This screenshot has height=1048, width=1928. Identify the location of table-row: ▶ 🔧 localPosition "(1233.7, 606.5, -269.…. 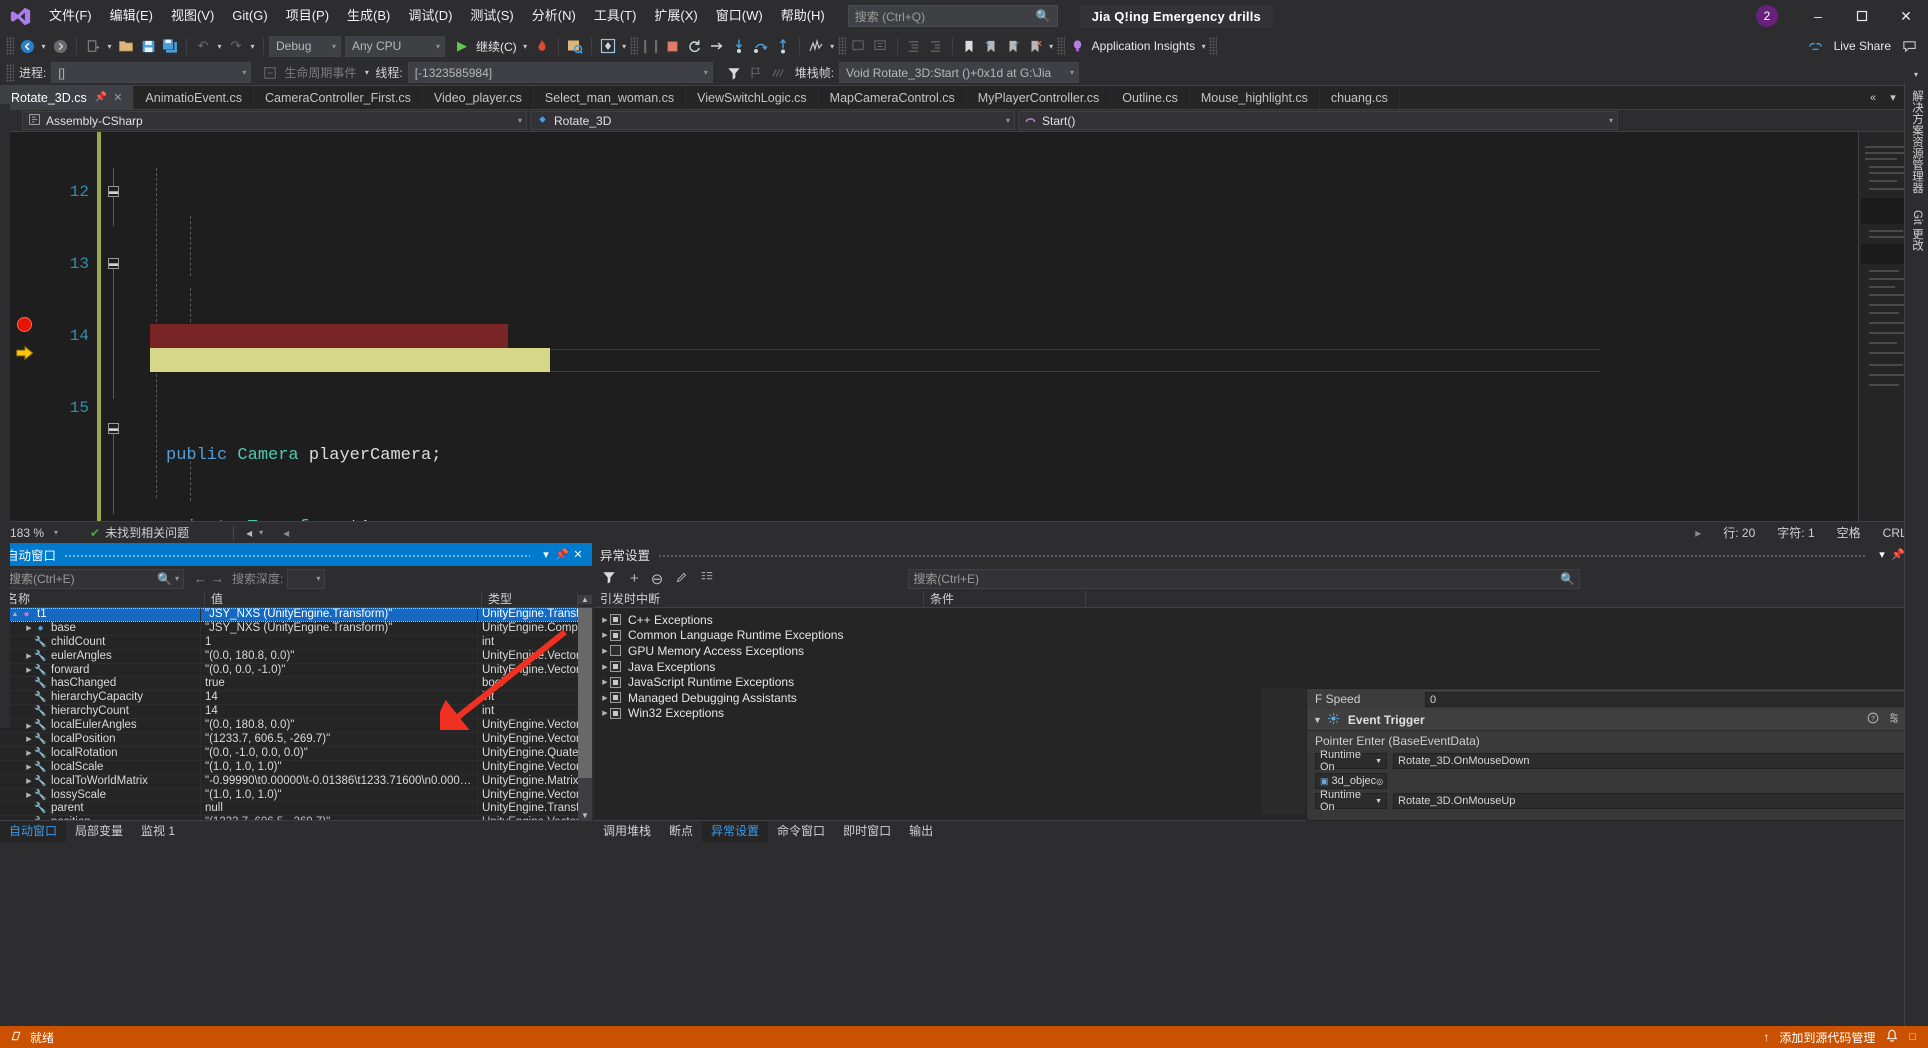
(296, 740).